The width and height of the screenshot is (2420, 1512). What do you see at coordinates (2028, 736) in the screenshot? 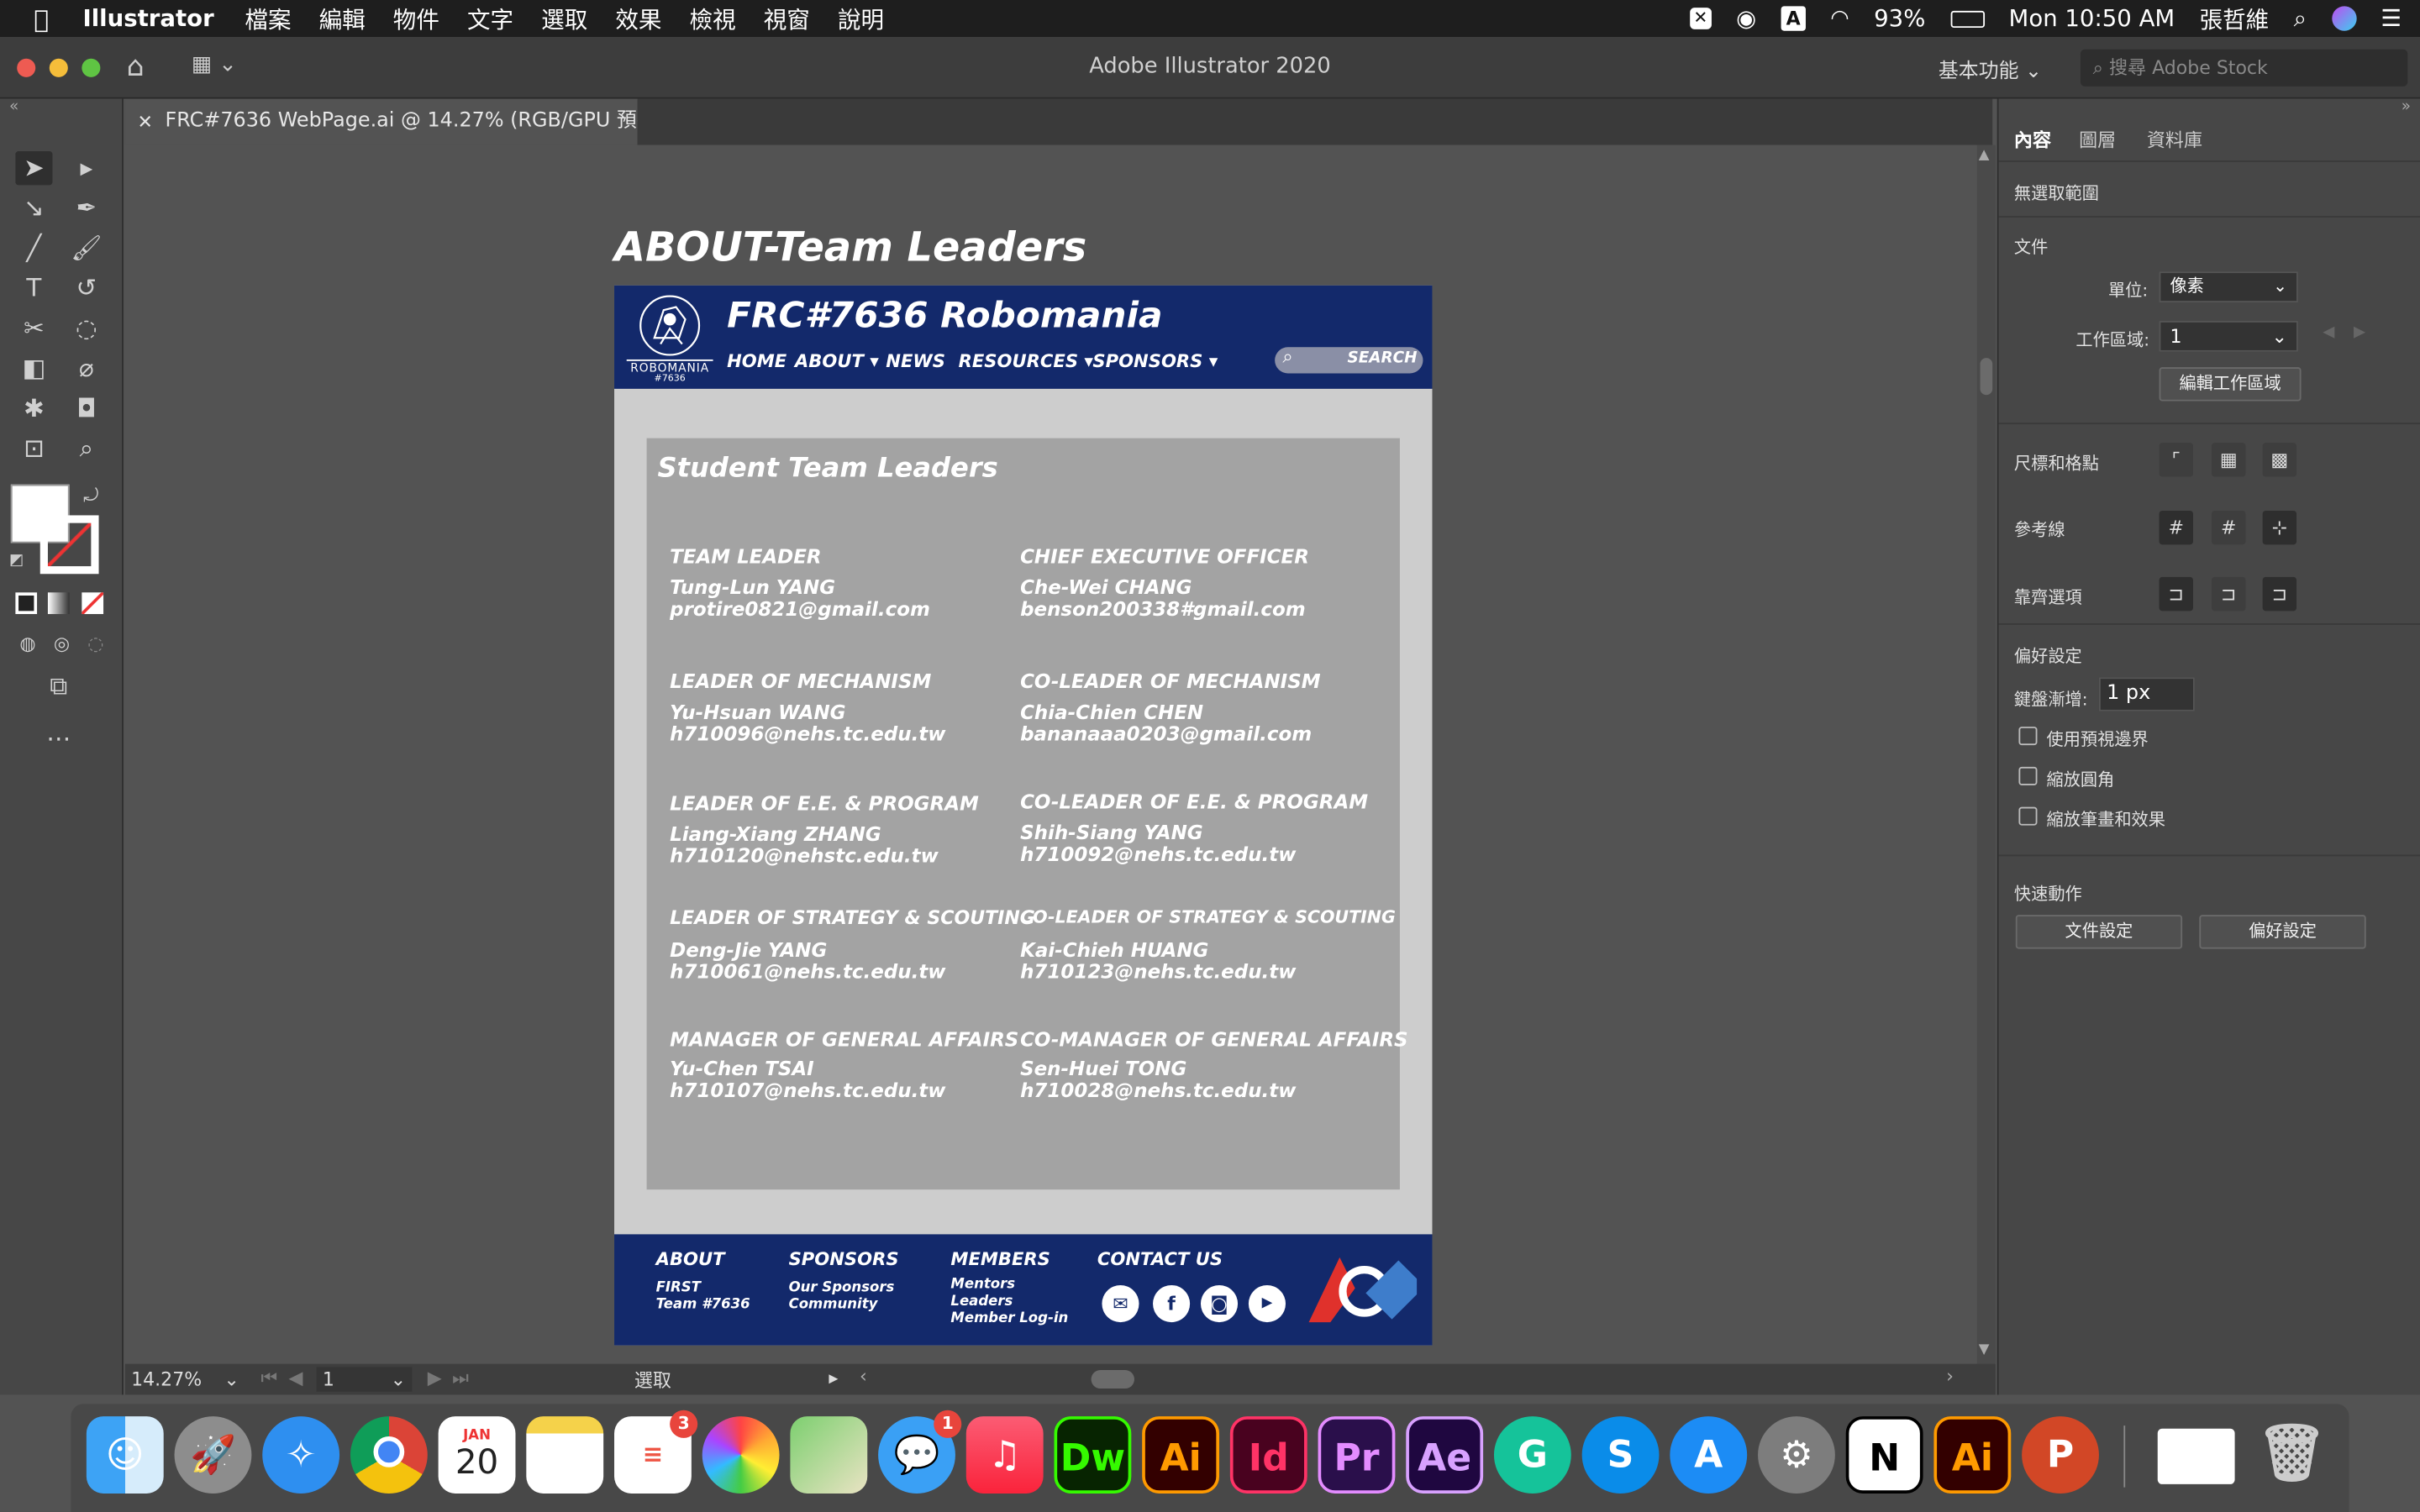
I see `use-preview-bounds-checkbox` at bounding box center [2028, 736].